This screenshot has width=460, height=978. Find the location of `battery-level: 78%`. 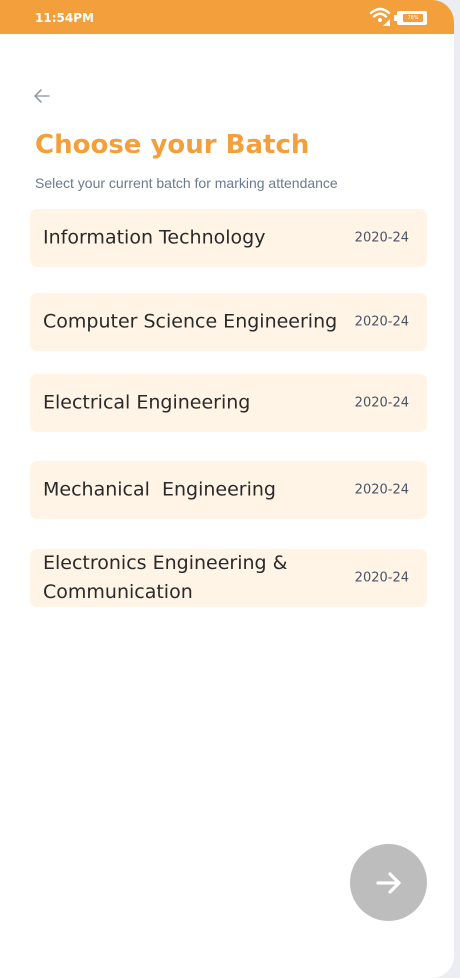

battery-level: 78% is located at coordinates (413, 18).